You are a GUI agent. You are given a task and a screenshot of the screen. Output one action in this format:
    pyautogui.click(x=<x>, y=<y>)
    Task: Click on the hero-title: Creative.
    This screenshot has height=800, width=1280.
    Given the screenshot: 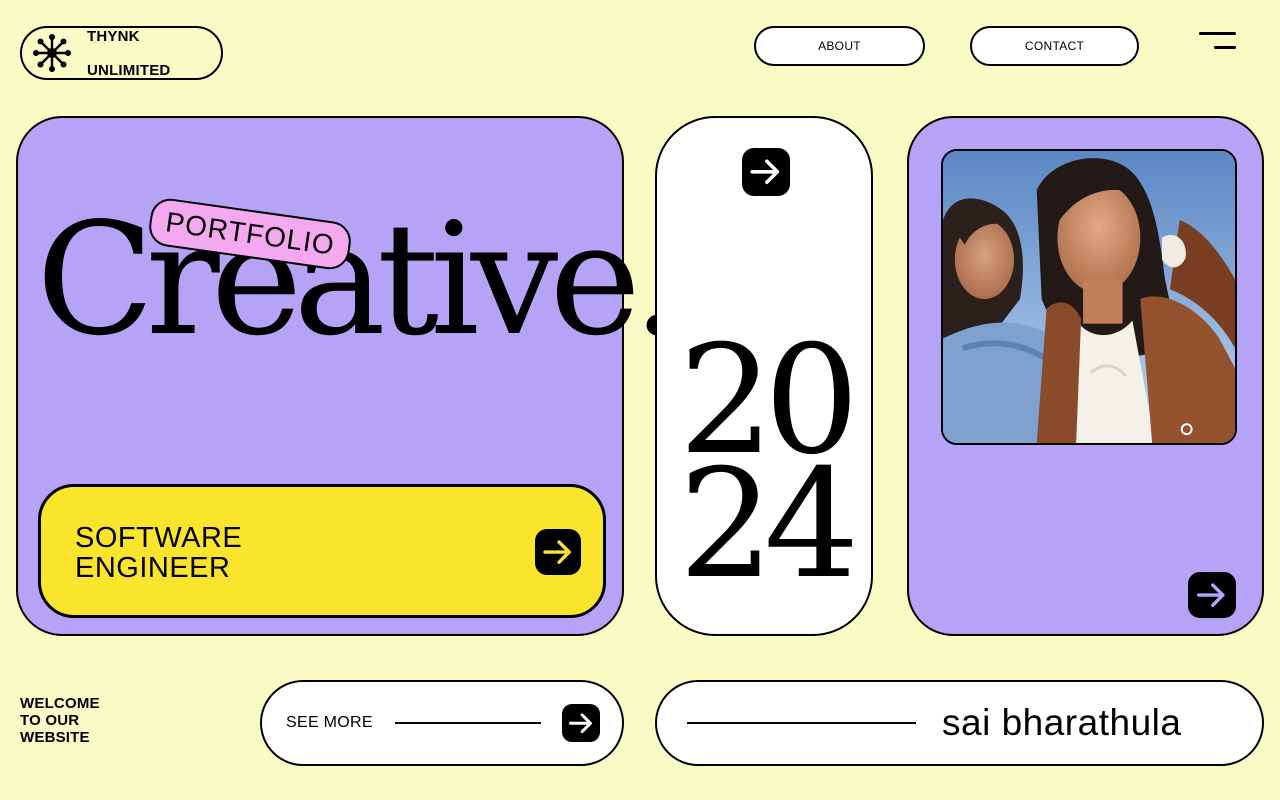 What is the action you would take?
    pyautogui.click(x=358, y=279)
    